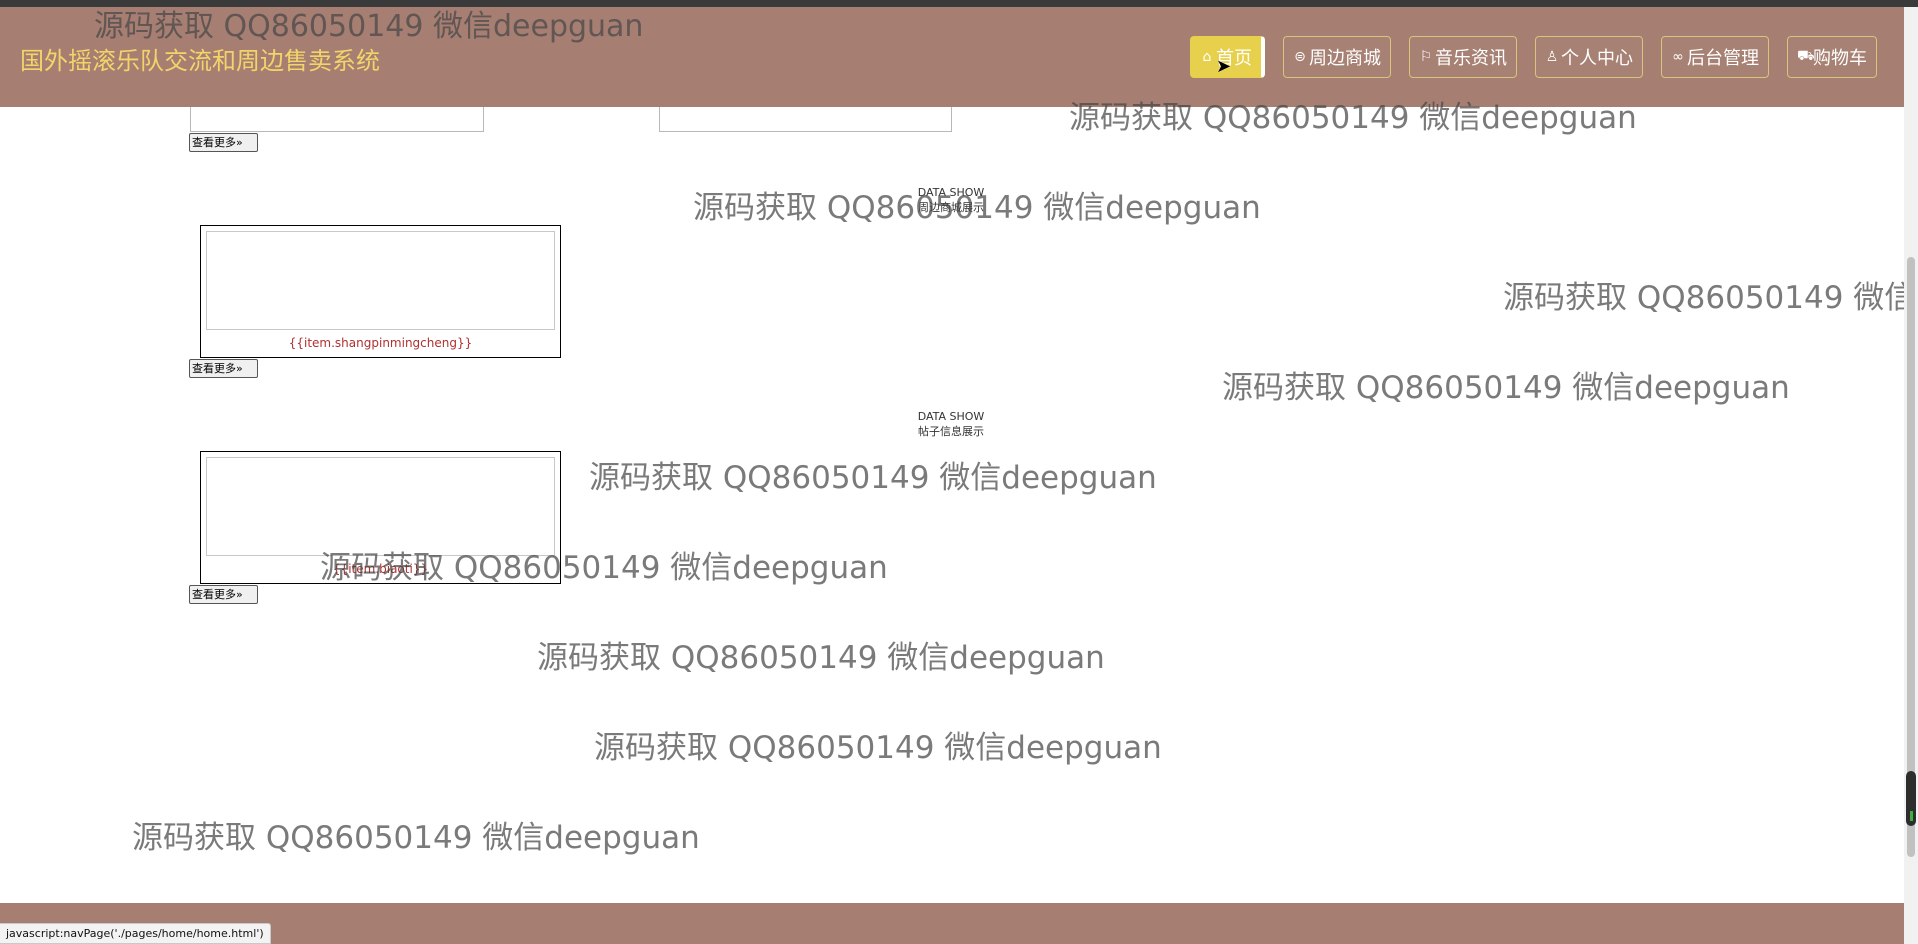  I want to click on card-partial-left, so click(337, 119).